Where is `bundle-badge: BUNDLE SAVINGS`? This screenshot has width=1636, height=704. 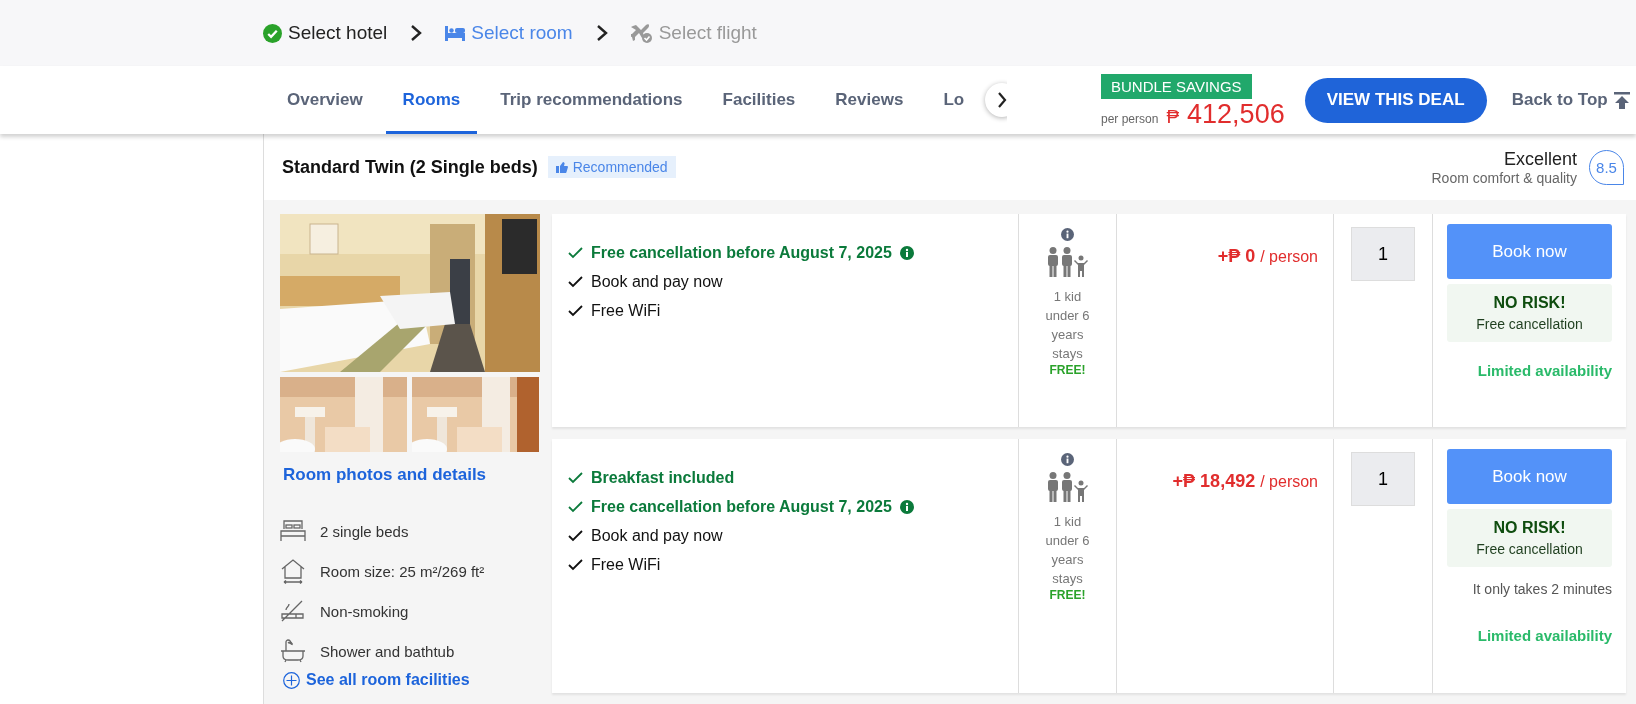 bundle-badge: BUNDLE SAVINGS is located at coordinates (1176, 86).